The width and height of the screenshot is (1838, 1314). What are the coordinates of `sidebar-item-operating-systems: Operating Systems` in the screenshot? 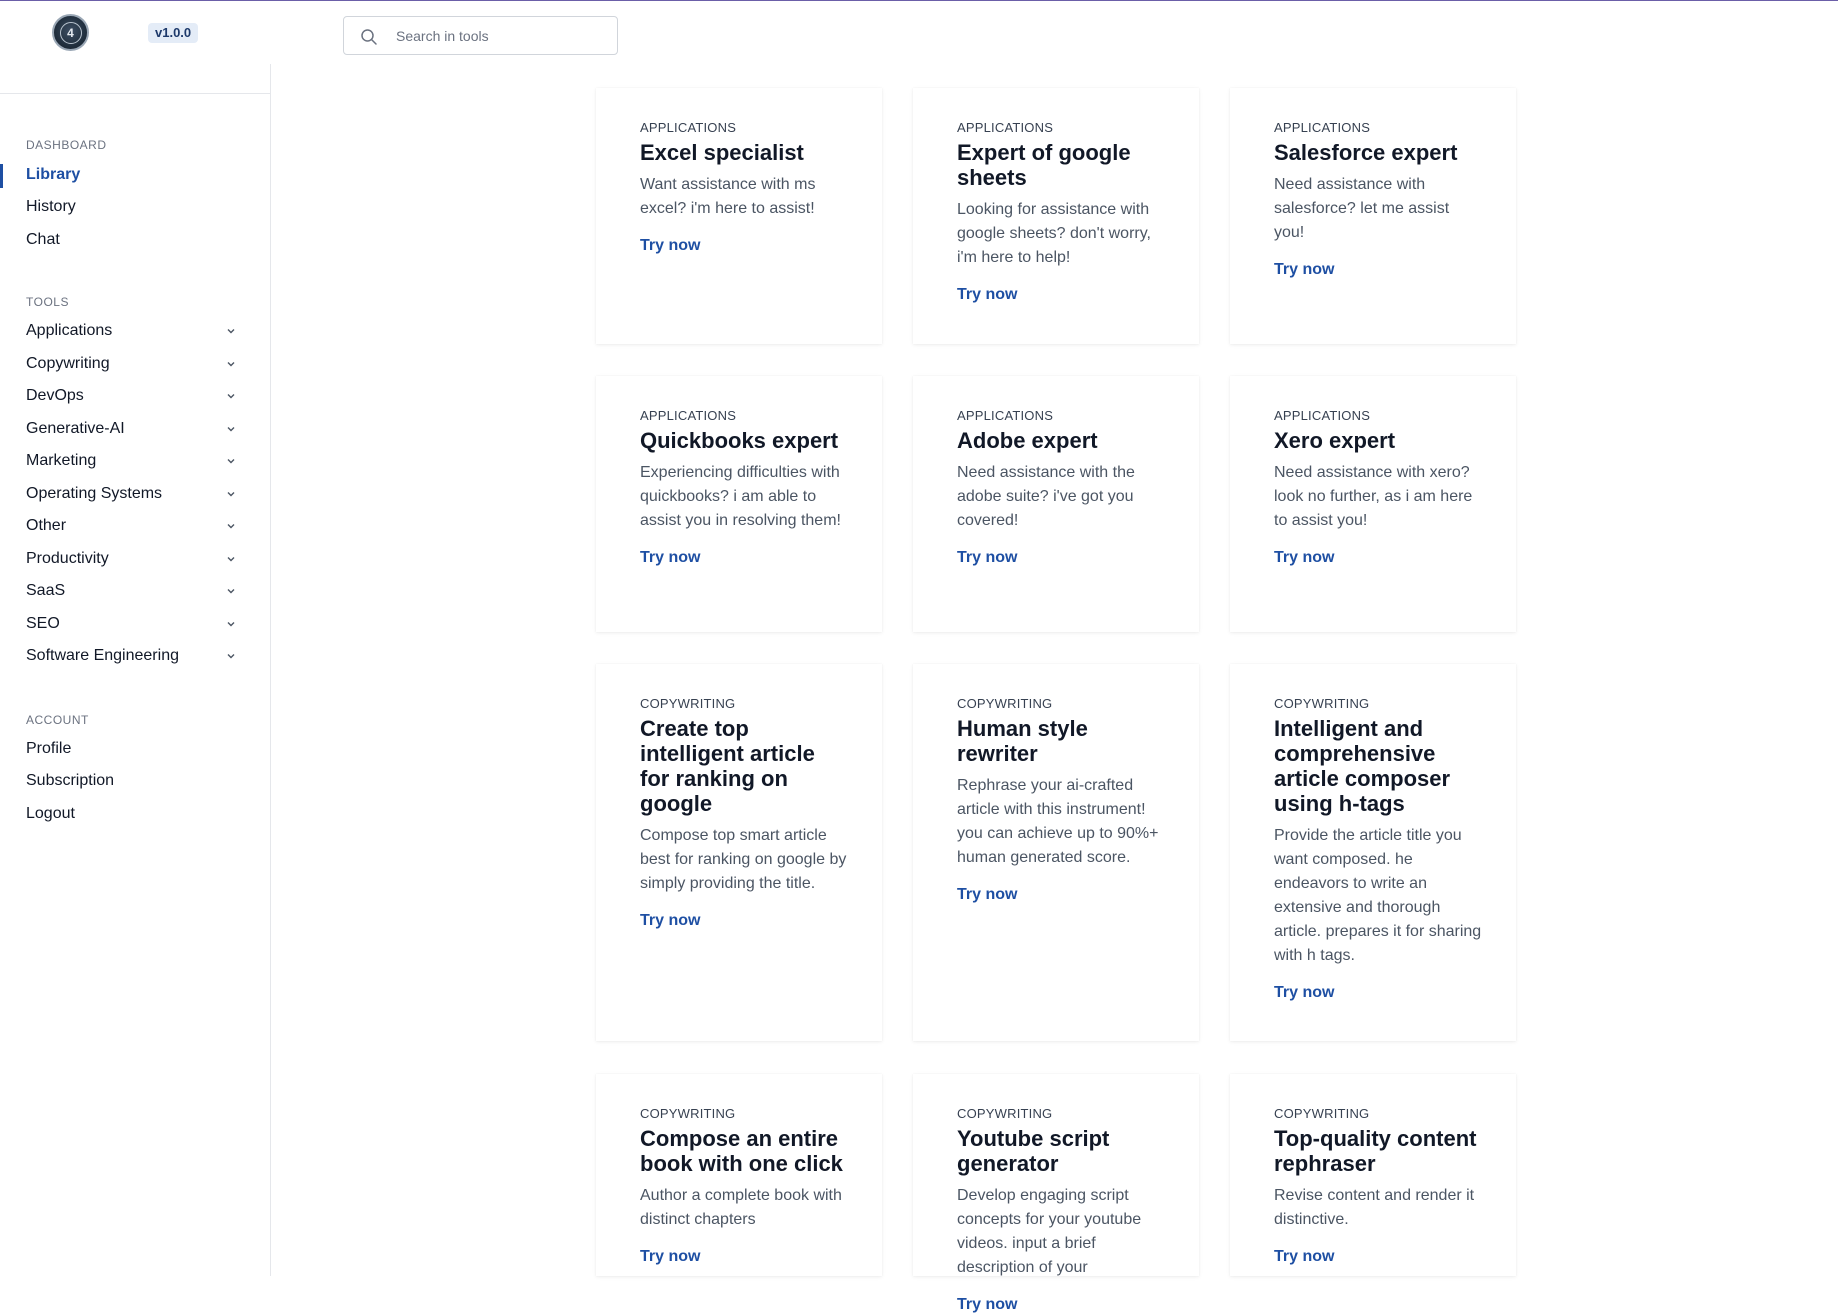 It's located at (131, 494).